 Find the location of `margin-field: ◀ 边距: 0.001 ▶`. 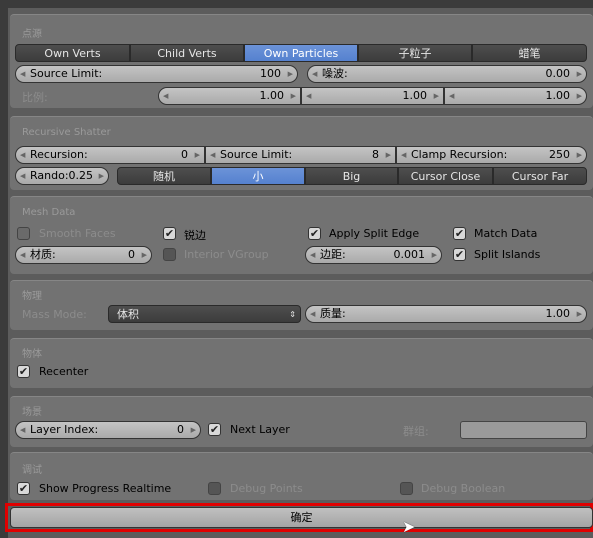

margin-field: ◀ 边距: 0.001 ▶ is located at coordinates (373, 255).